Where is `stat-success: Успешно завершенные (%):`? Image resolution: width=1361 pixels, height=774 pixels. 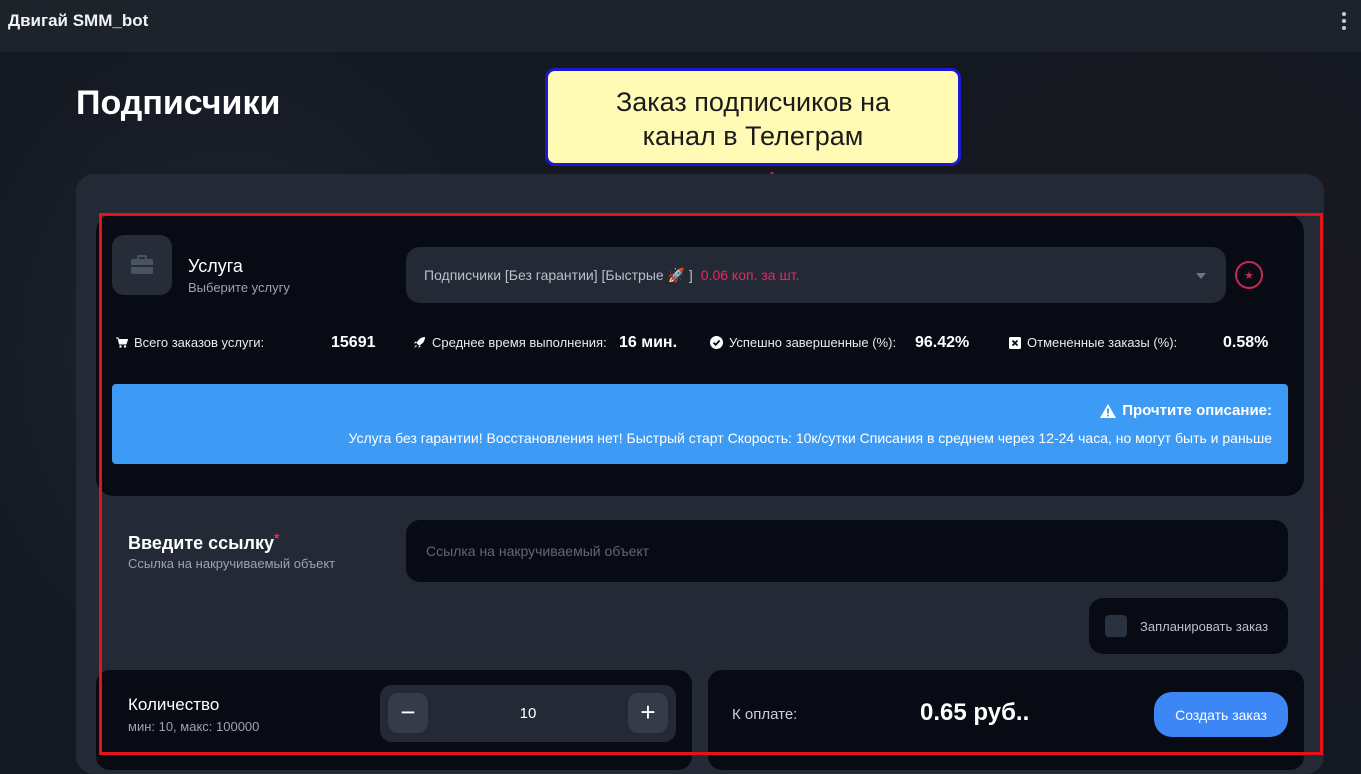
stat-success: Успешно завершенные (%): is located at coordinates (803, 342).